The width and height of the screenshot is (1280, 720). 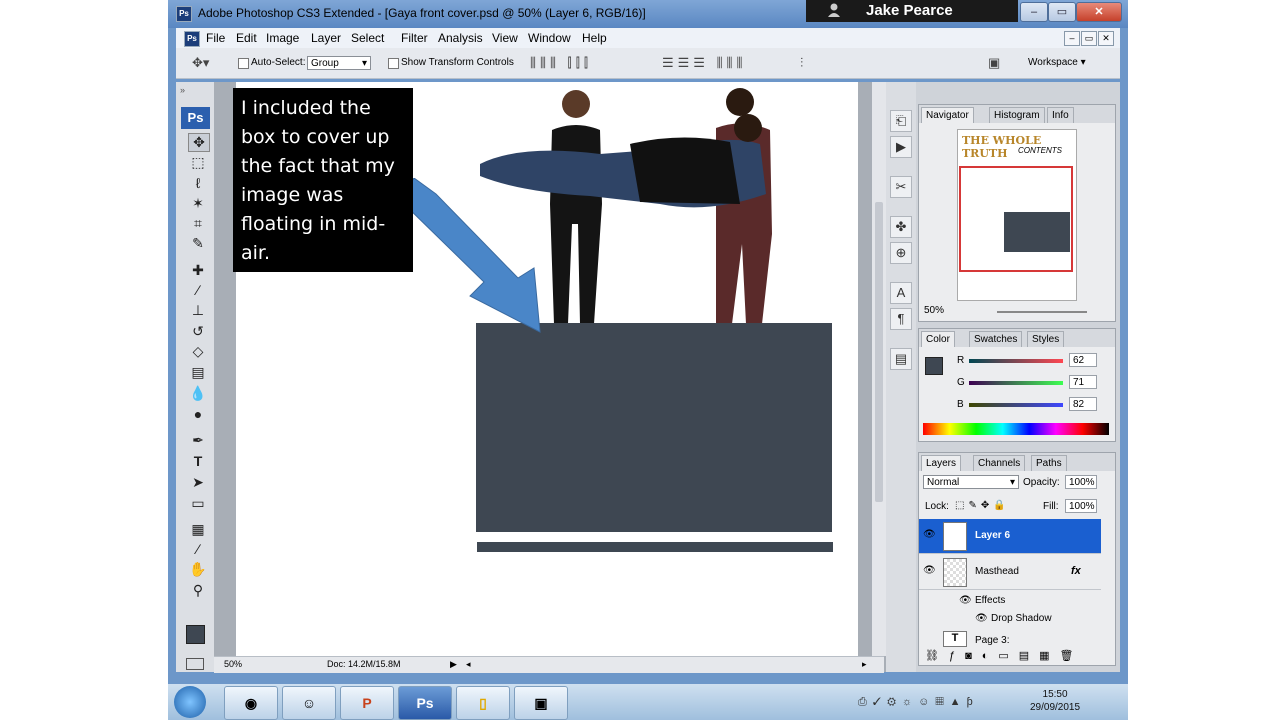 I want to click on layer-row: 👁 Layer 6, so click(x=1010, y=536).